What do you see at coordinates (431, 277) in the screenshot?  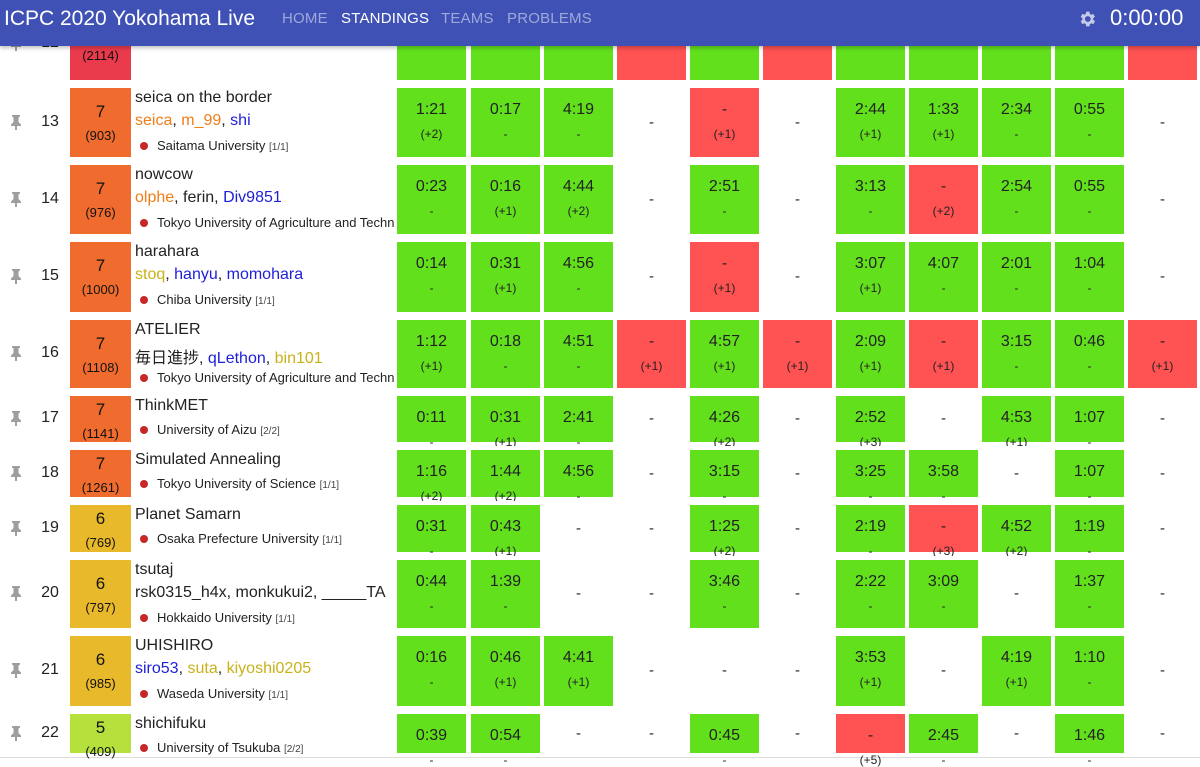 I see `problem-cell-accepted: 0:14 -` at bounding box center [431, 277].